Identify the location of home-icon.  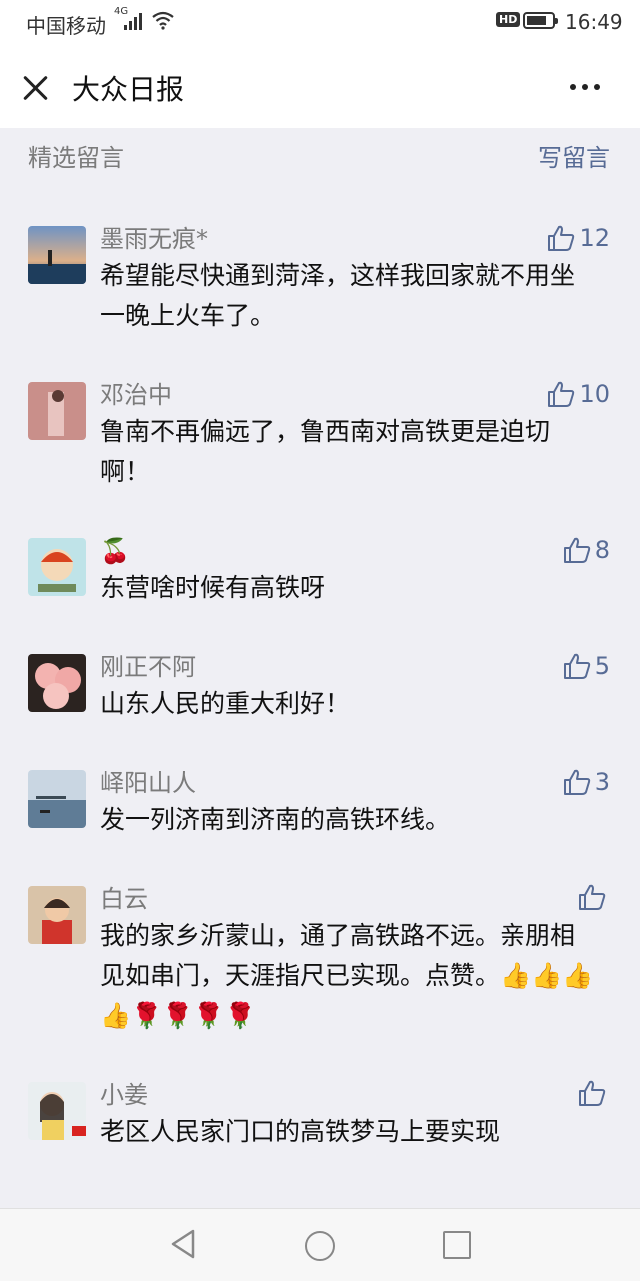
(320, 1246).